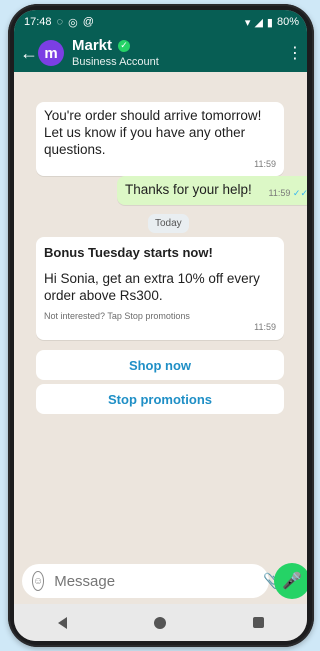 This screenshot has height=651, width=320. What do you see at coordinates (279, 192) in the screenshot?
I see `message-time-text: 11:59` at bounding box center [279, 192].